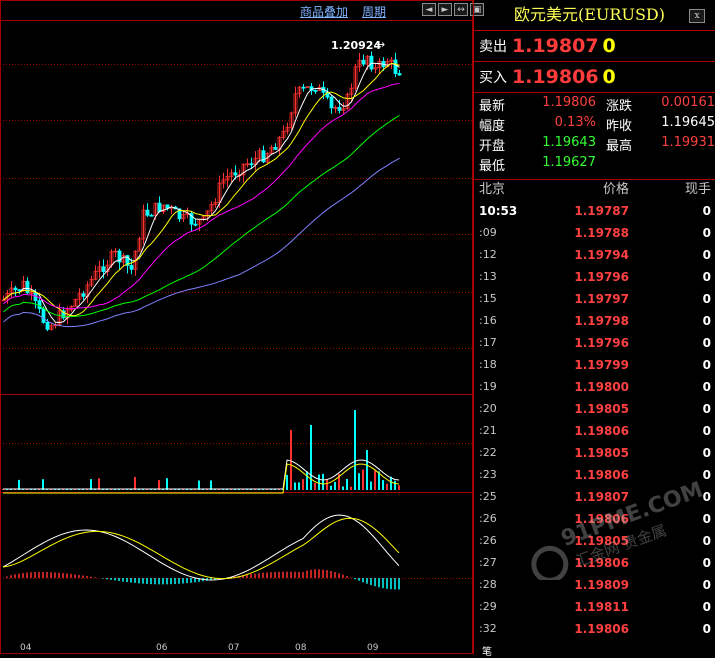  What do you see at coordinates (356, 45) in the screenshot?
I see `peak-price-label: 1.20924` at bounding box center [356, 45].